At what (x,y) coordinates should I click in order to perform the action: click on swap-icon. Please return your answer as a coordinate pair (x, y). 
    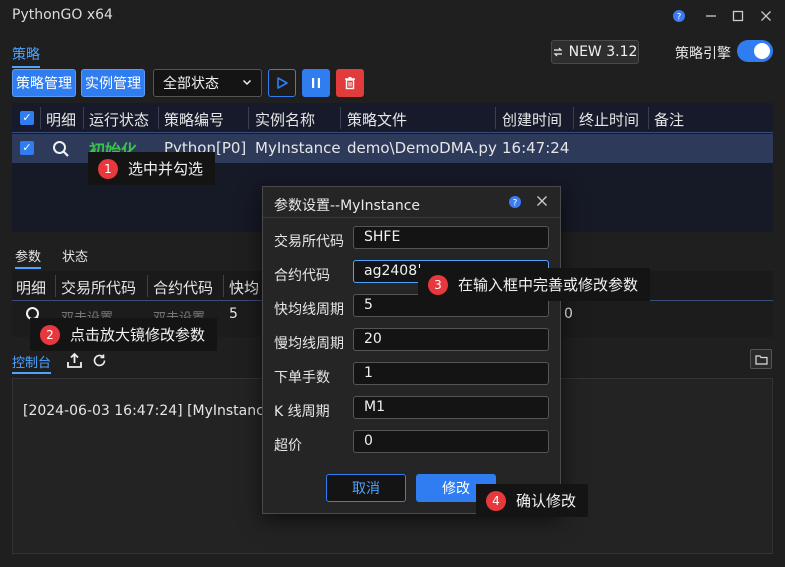
    Looking at the image, I should click on (558, 52).